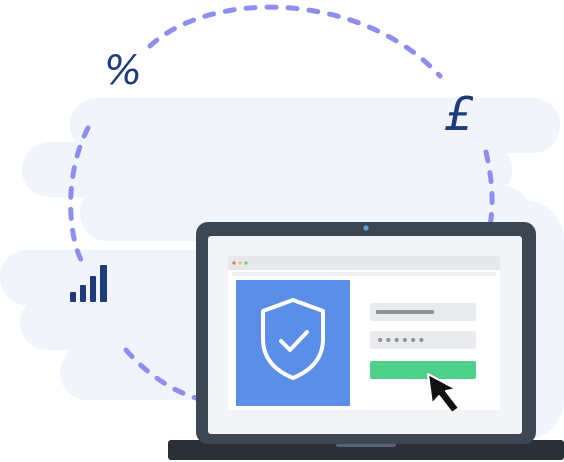 The width and height of the screenshot is (564, 462). Describe the element at coordinates (240, 263) in the screenshot. I see `window-minimize-dot` at that location.